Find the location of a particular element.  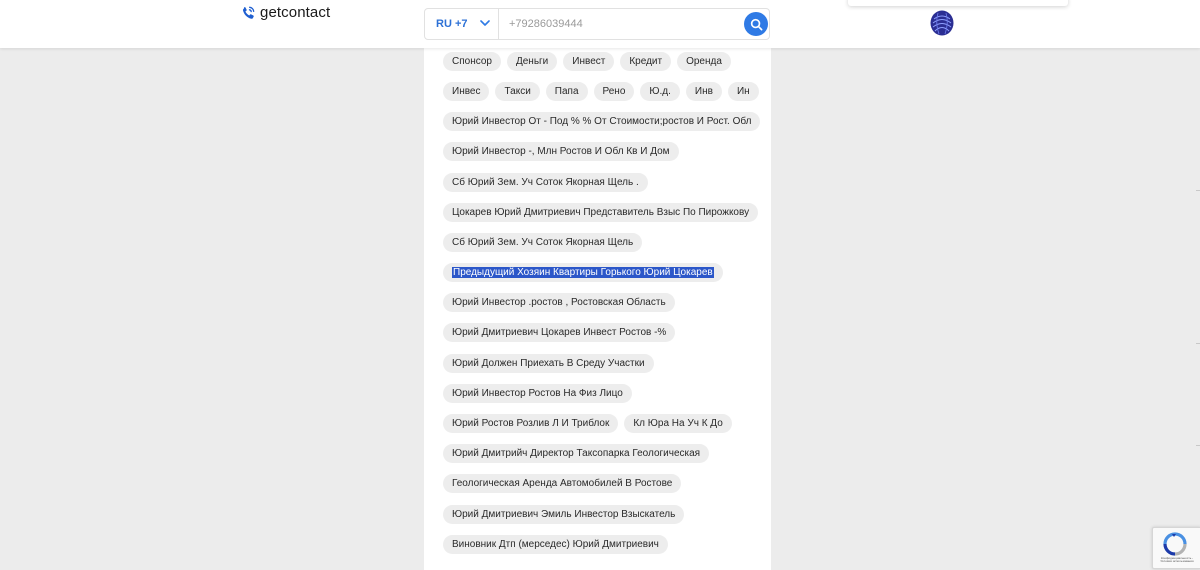

tag-row: Сб Юрий Зем. Уч Соток Якорная Щель . is located at coordinates (601, 182).